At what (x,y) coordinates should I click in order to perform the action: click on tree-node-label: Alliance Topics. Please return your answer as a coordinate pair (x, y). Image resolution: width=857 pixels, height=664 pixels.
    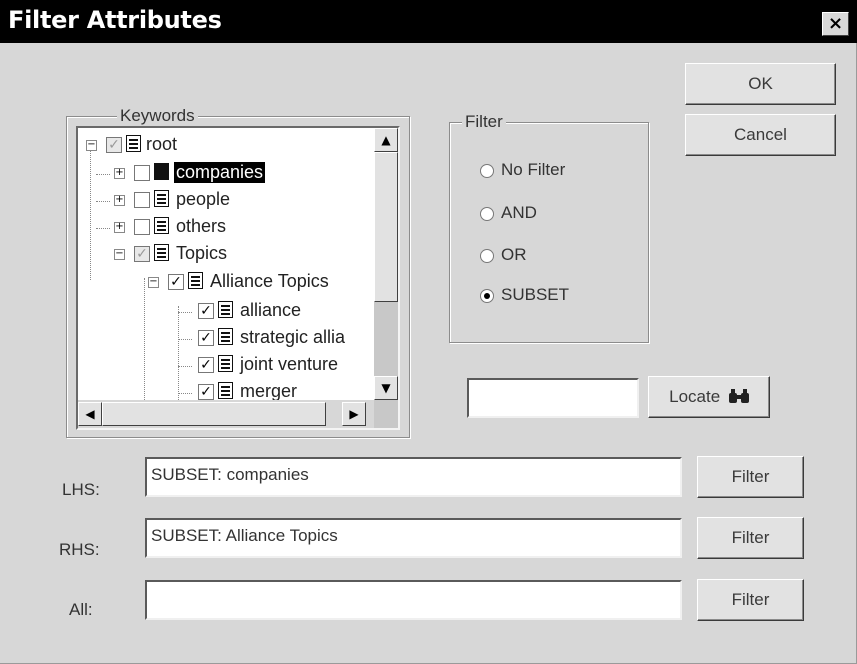
    Looking at the image, I should click on (269, 281).